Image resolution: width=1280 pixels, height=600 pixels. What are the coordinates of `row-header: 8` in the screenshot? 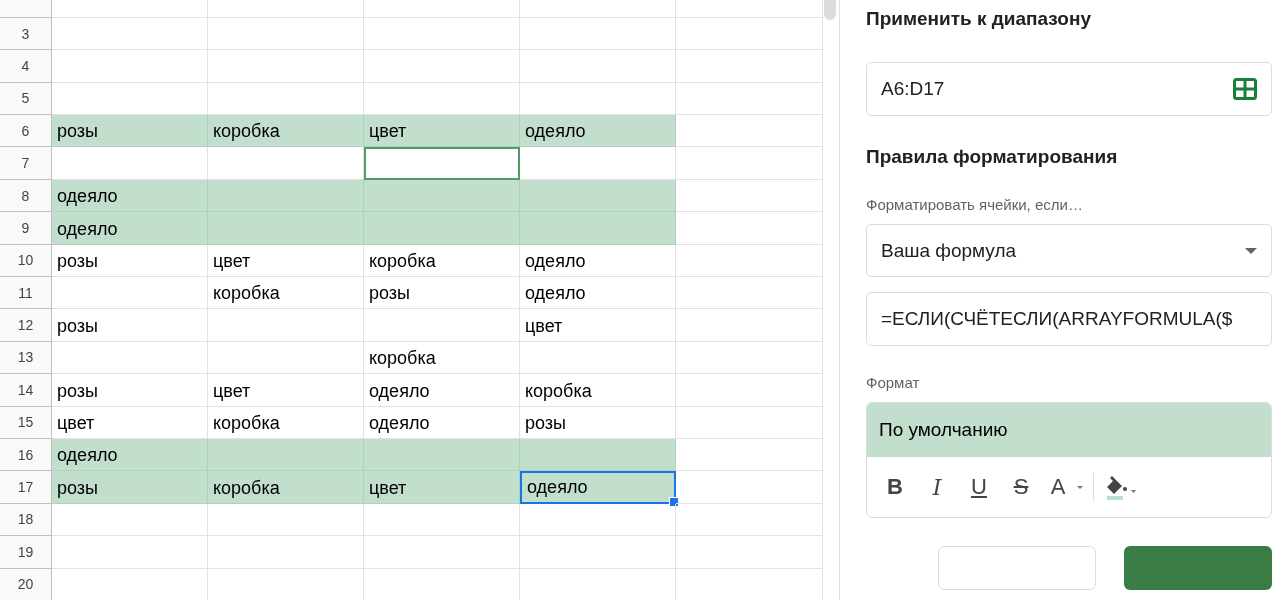 It's located at (26, 196).